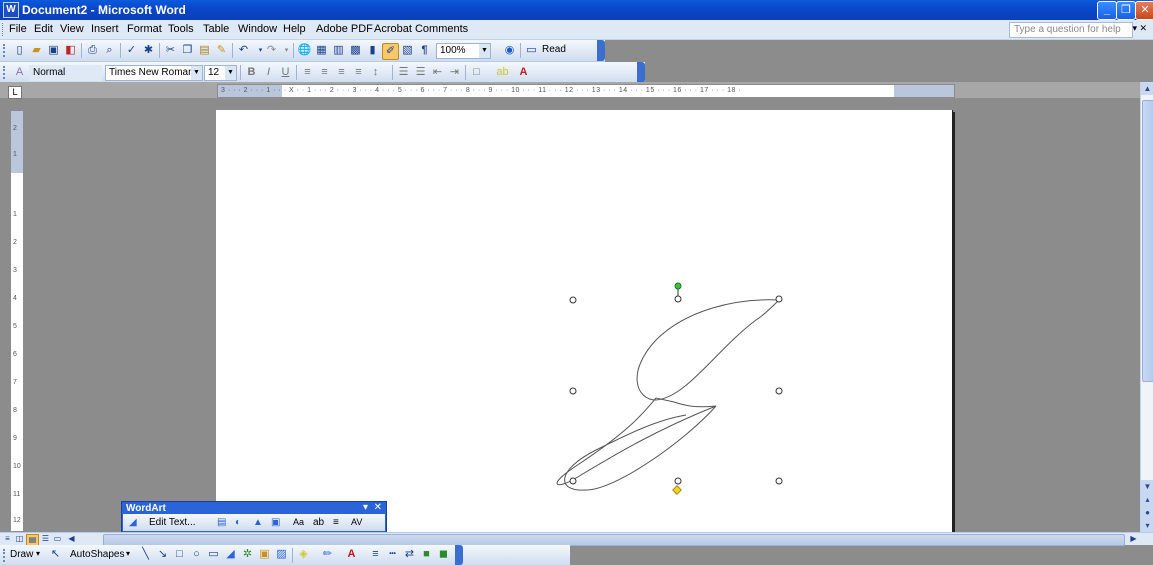 Image resolution: width=1153 pixels, height=565 pixels. What do you see at coordinates (375, 554) in the screenshot?
I see `line-style-icon: ≡` at bounding box center [375, 554].